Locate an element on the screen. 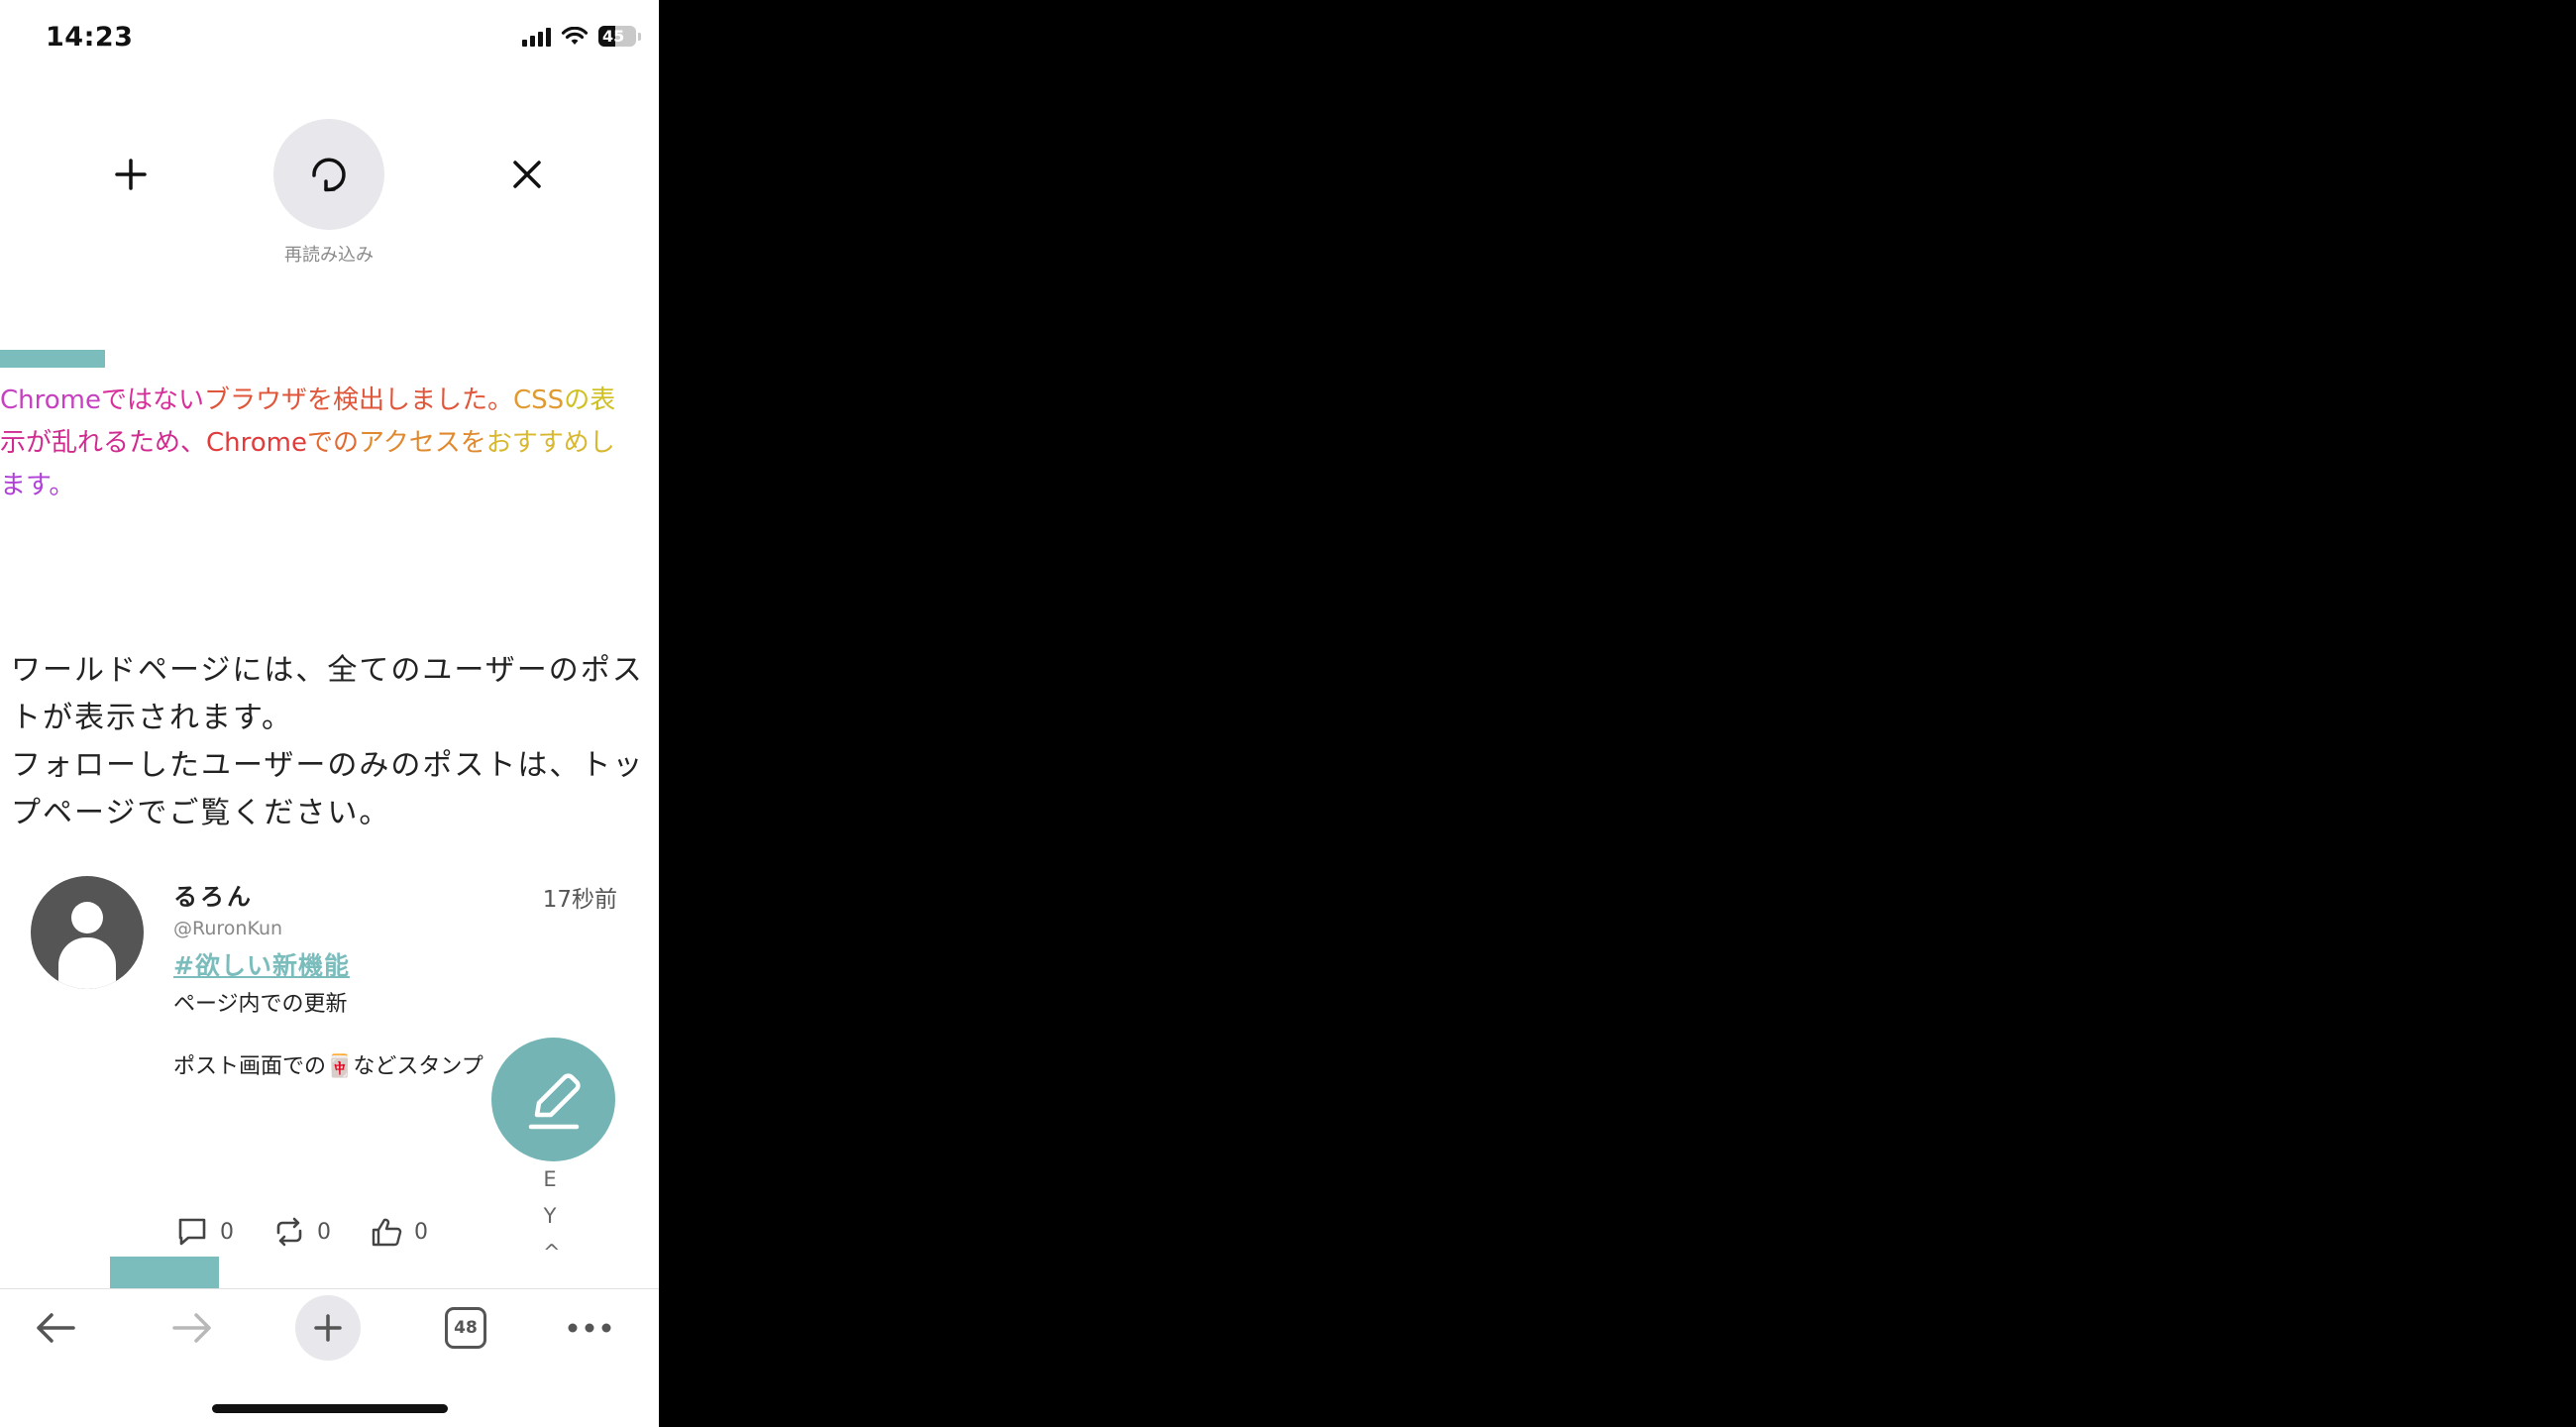 This screenshot has height=1427, width=2576. repost-button: 0 is located at coordinates (302, 1232).